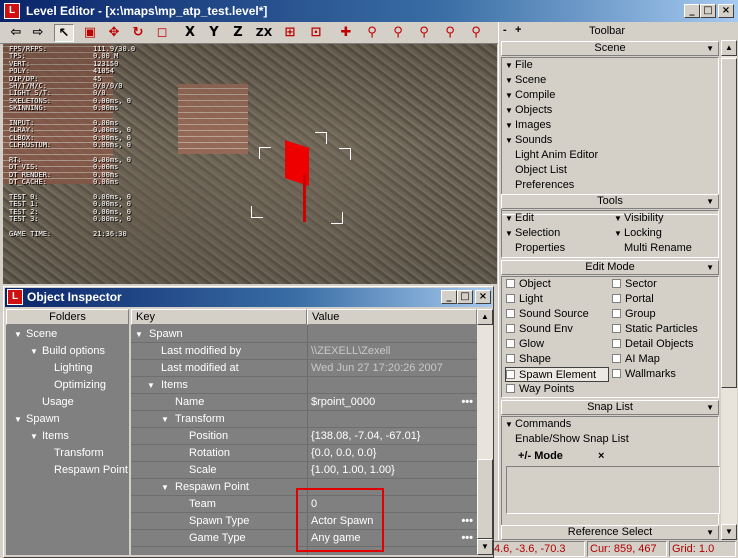 This screenshot has width=738, height=558. What do you see at coordinates (304, 385) in the screenshot?
I see `property-row: ▼ Items` at bounding box center [304, 385].